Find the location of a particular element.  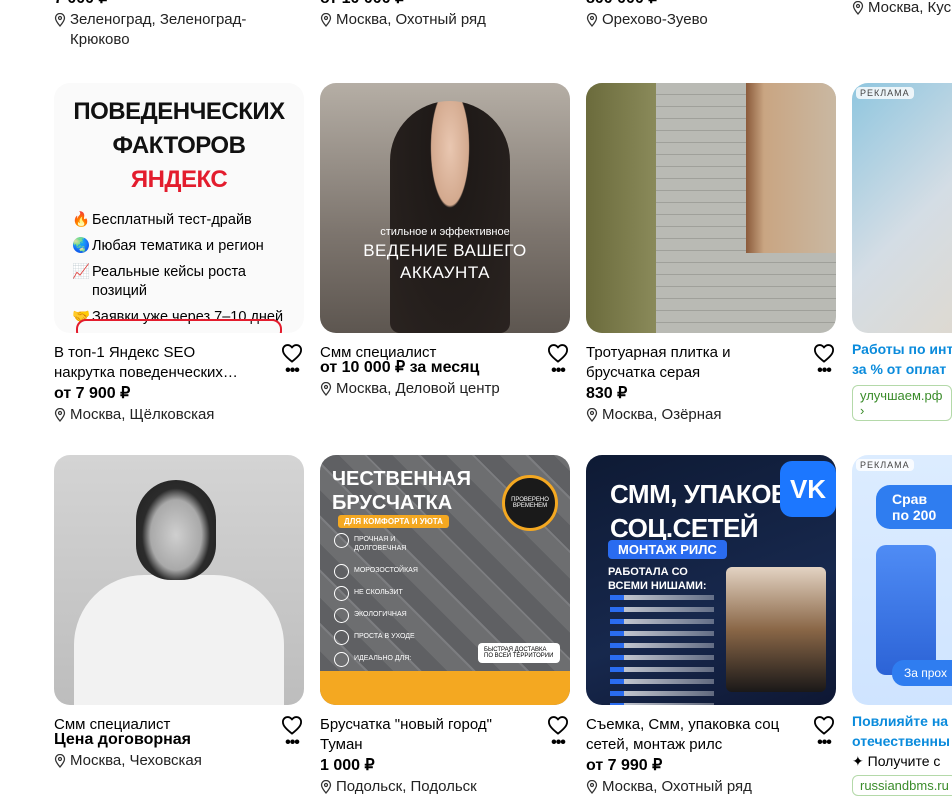

image-caption: стильное и эффективное is located at coordinates (445, 232).